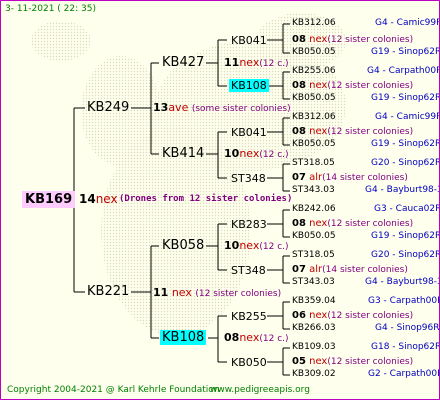 The height and width of the screenshot is (400, 440). I want to click on gen3-d-mating: 07 alr(14 sister colonies), so click(350, 177).